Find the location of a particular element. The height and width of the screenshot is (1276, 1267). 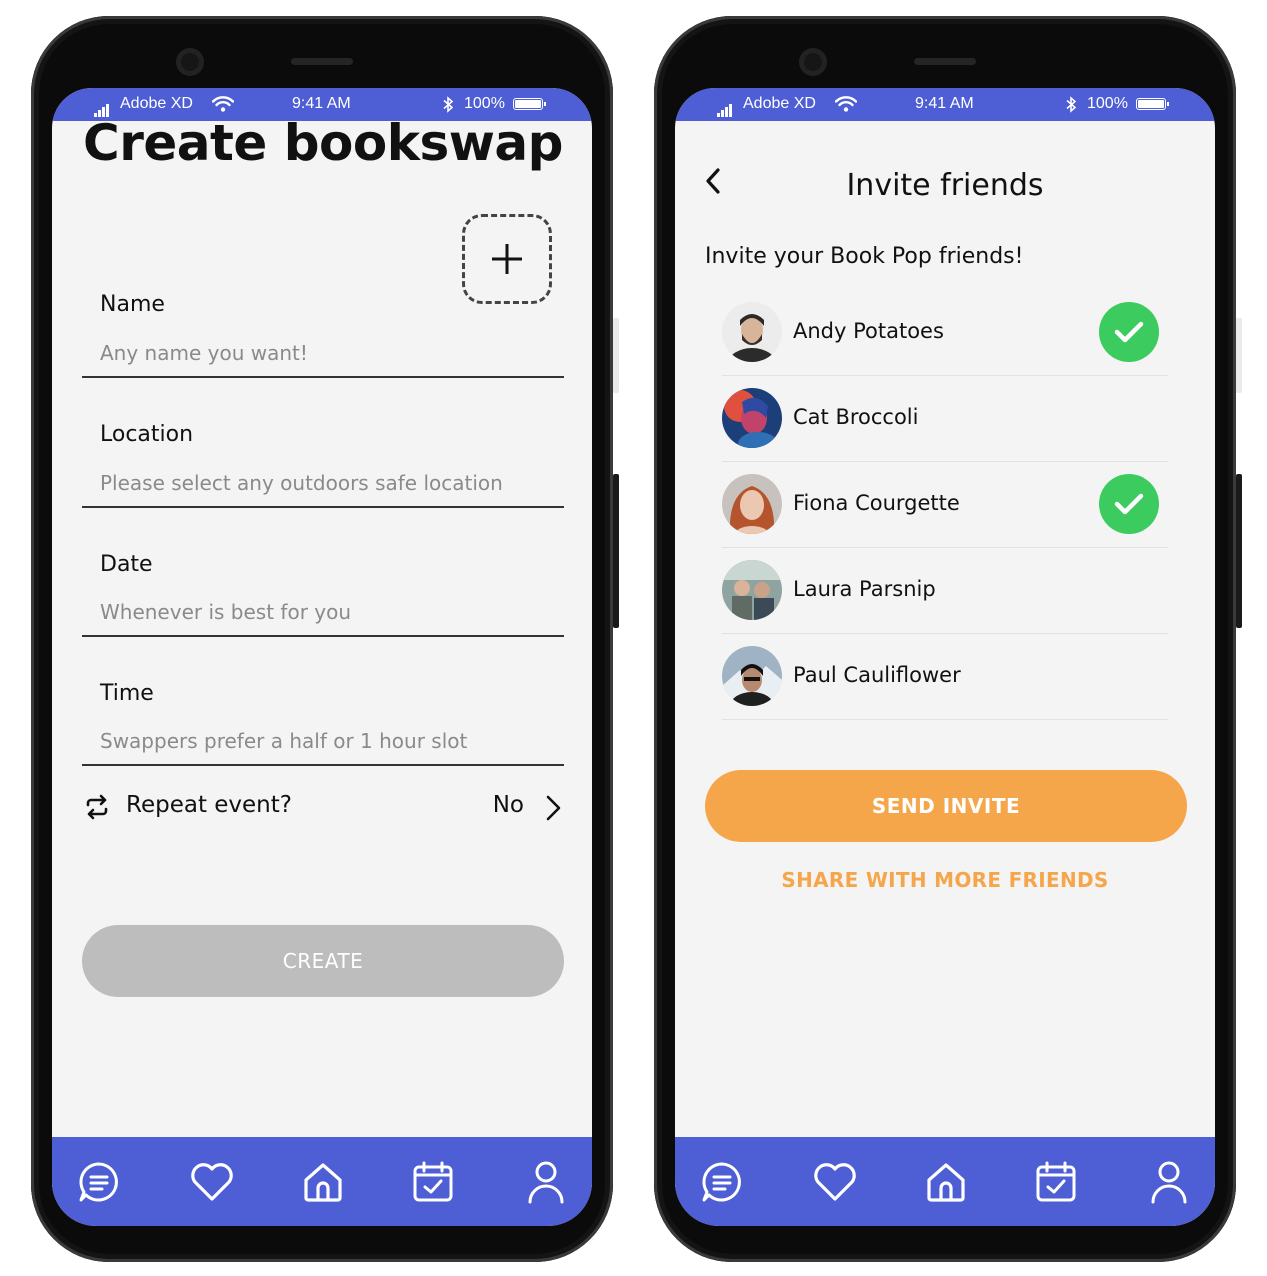

date-label: Date is located at coordinates (126, 564).